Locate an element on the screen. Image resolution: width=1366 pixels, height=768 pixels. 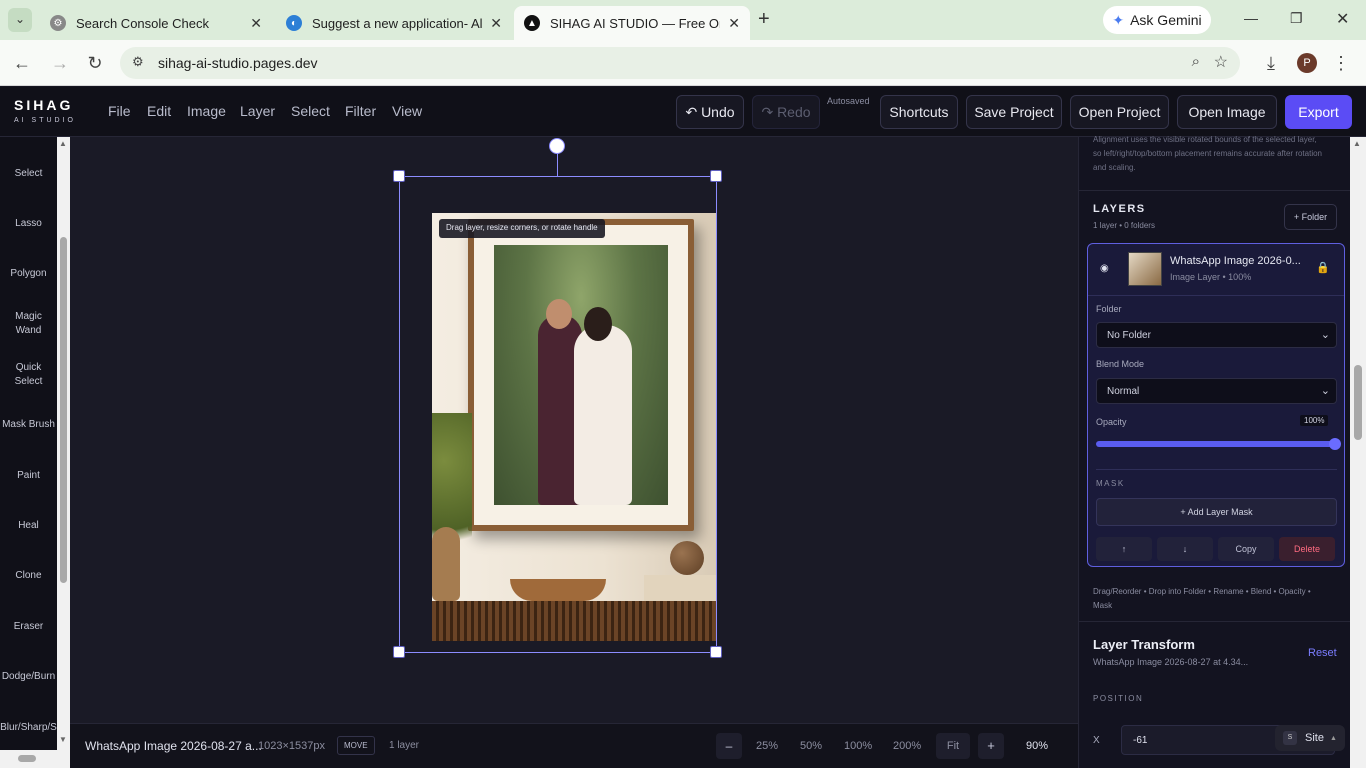
copy-layer-button: Copy is located at coordinates (1246, 549).